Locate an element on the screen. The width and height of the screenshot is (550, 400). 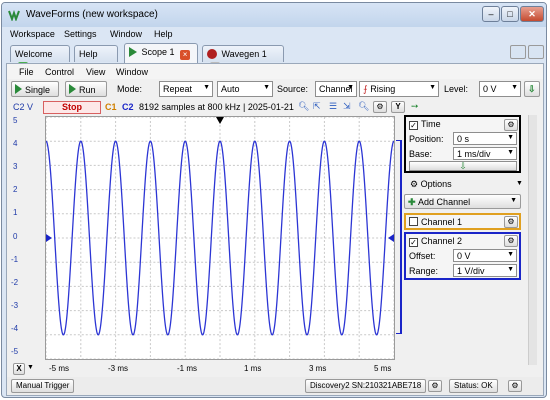
y-tick-label: 4 is located at coordinates (15, 143).